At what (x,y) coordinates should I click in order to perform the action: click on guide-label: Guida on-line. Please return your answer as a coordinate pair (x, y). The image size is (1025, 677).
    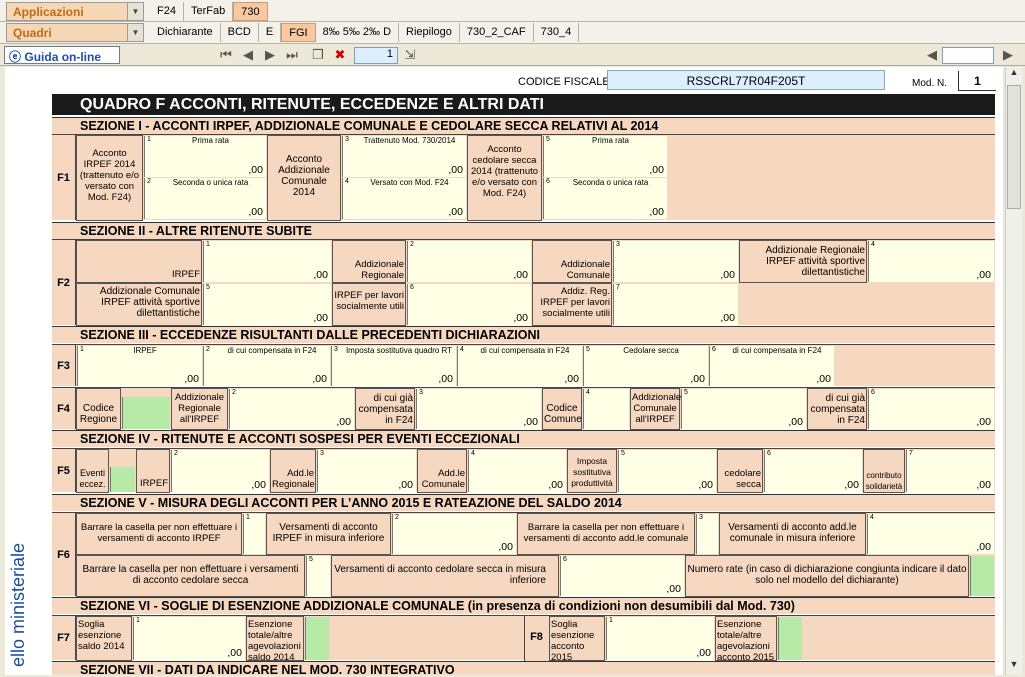
    Looking at the image, I should click on (63, 57).